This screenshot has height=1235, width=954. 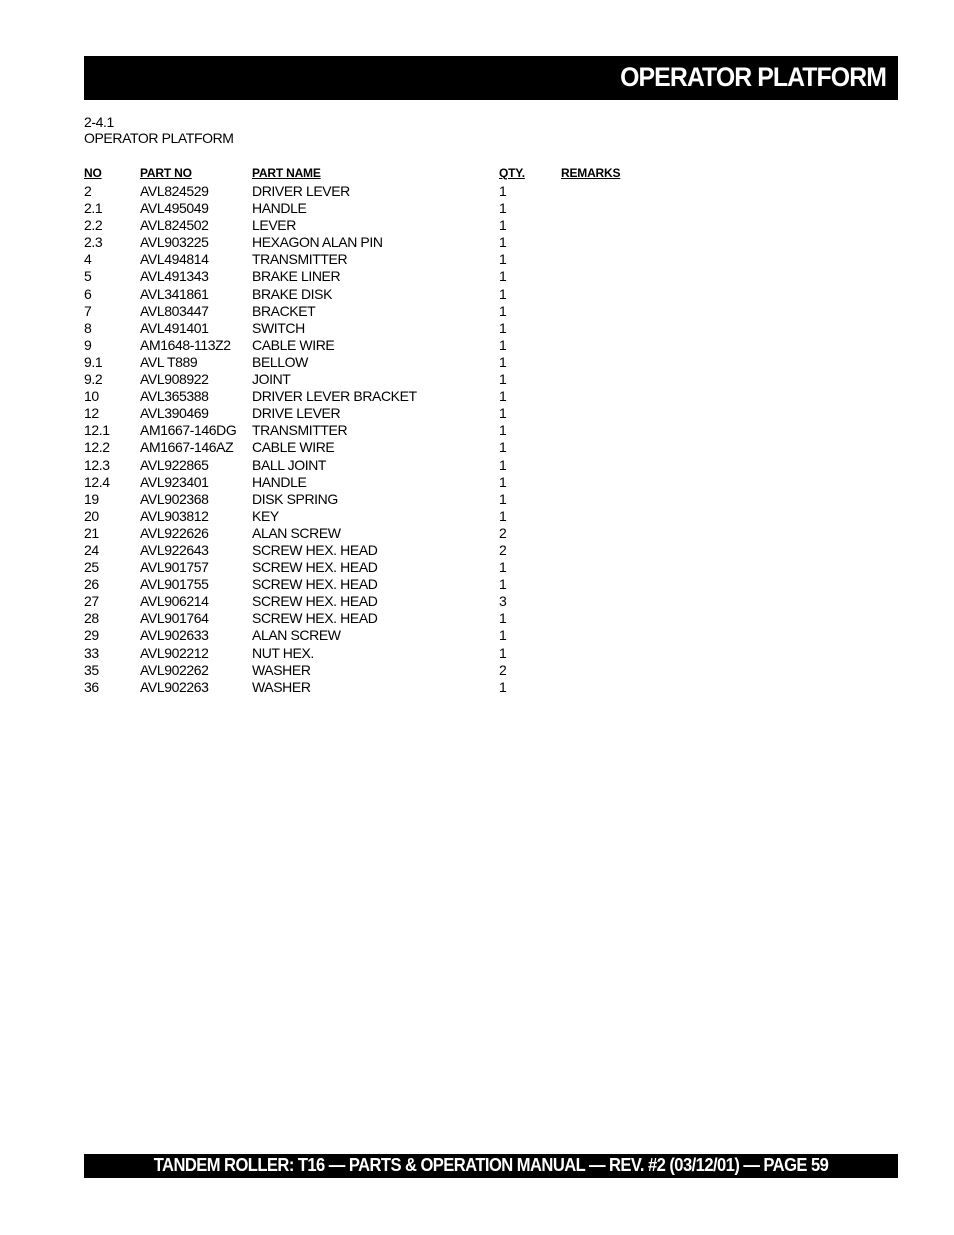 What do you see at coordinates (91, 618) in the screenshot?
I see `cell-no: 28` at bounding box center [91, 618].